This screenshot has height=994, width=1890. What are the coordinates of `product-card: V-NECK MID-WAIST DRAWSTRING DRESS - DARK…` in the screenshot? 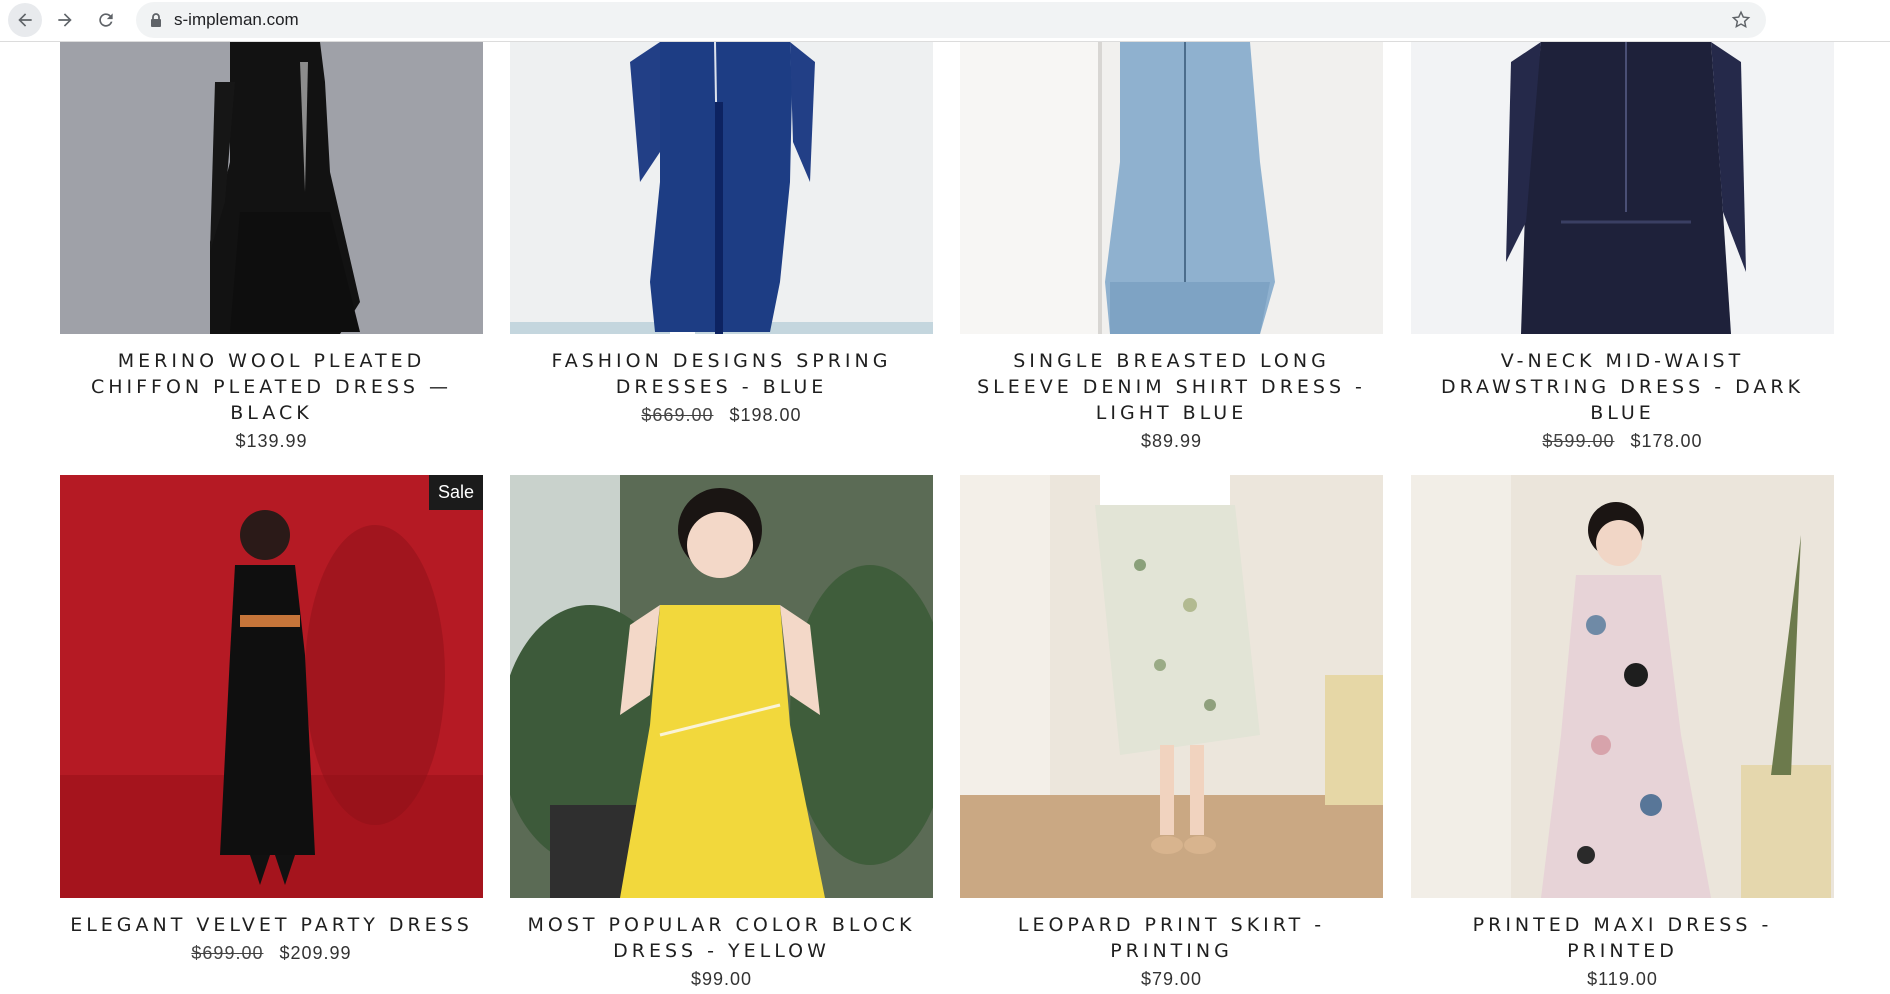 It's located at (1622, 247).